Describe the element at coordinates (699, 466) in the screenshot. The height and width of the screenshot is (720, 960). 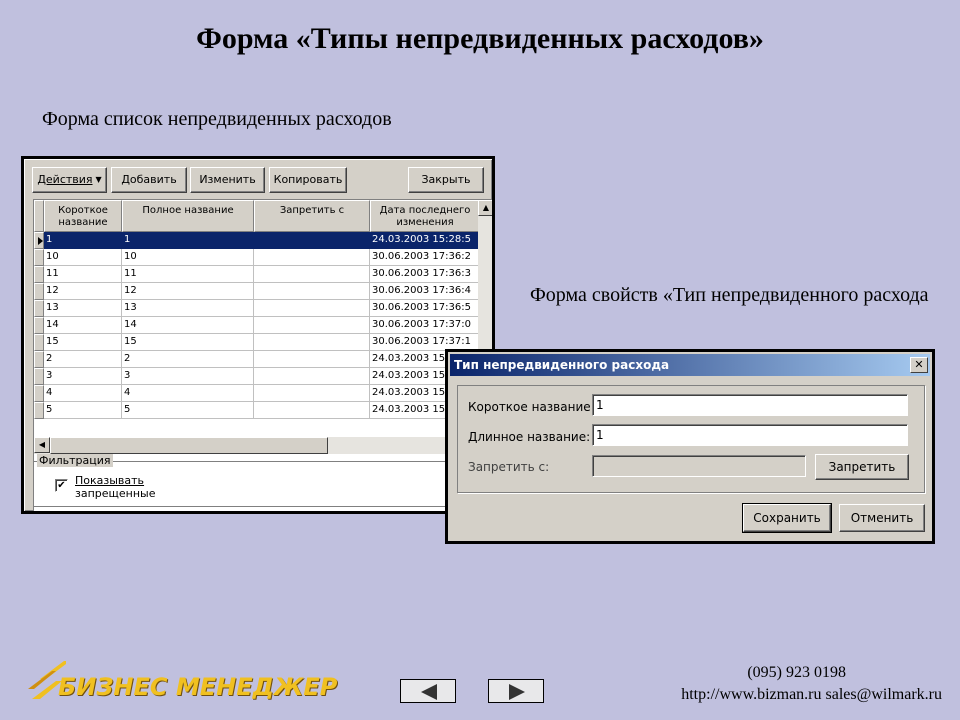
I see `forbid-from-field` at that location.